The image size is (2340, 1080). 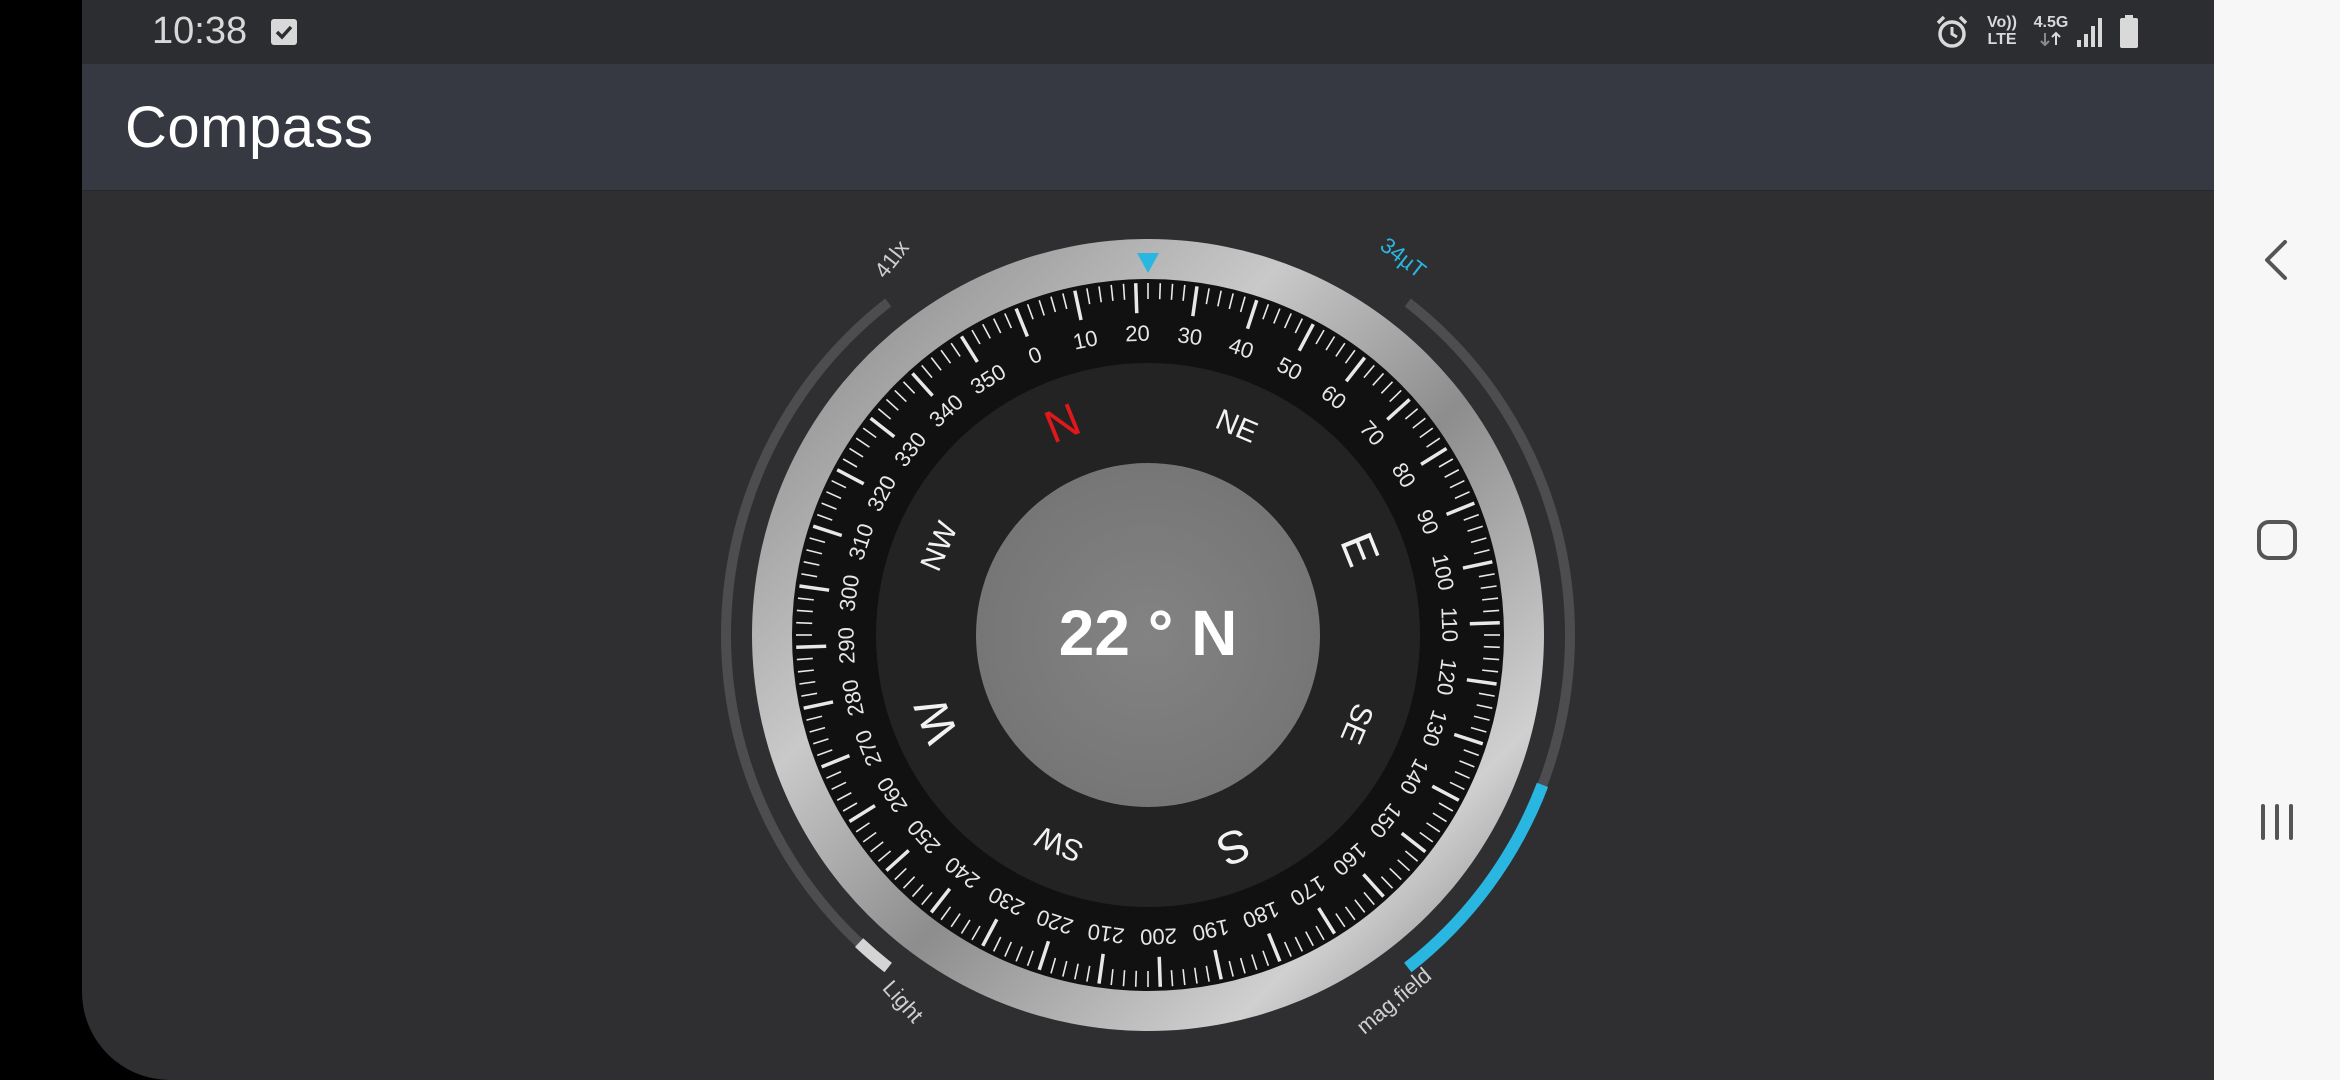 I want to click on heading-readout: 22 ° N, so click(x=1148, y=633).